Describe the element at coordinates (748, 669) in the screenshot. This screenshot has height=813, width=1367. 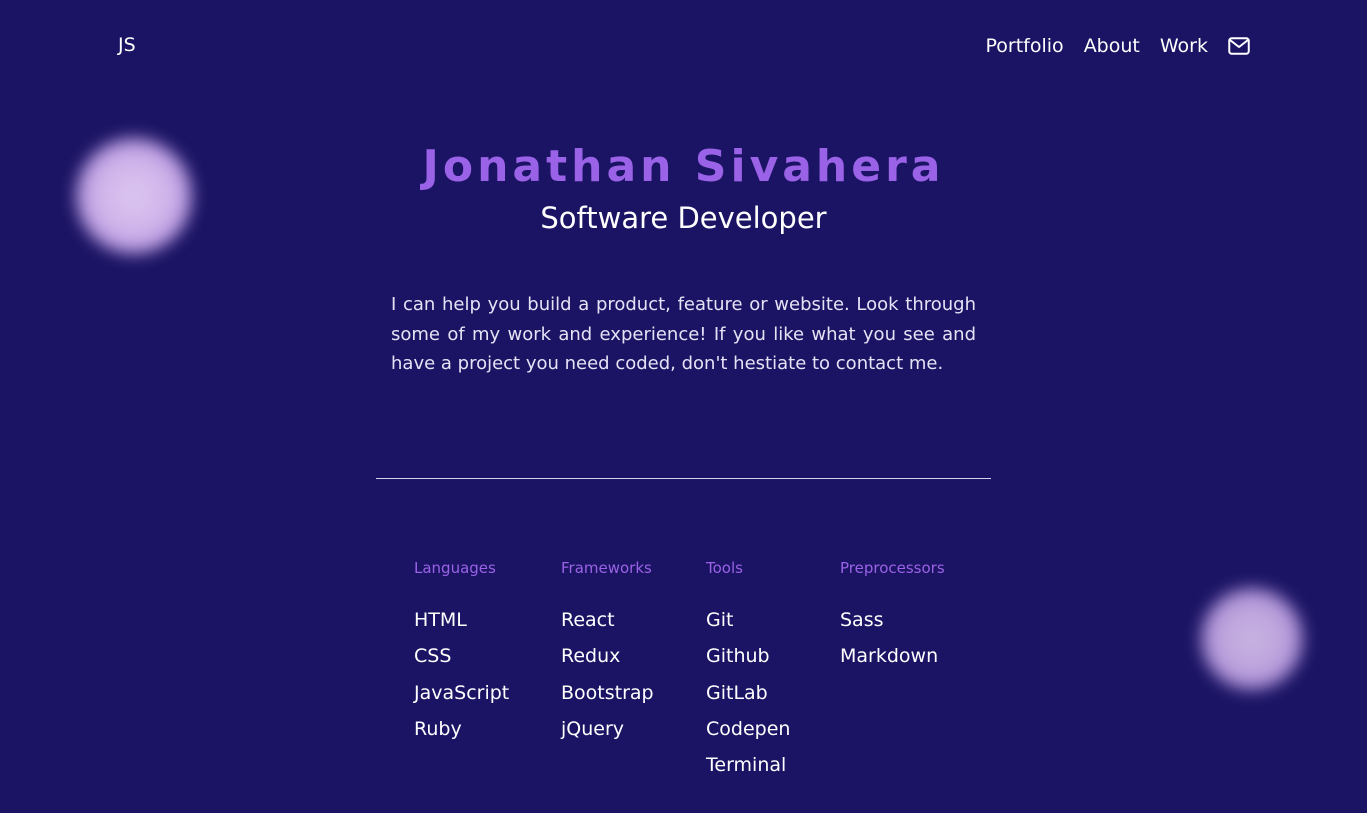
I see `skill-column-tools: Tools Git Github GitLab Codepen Terminal` at that location.